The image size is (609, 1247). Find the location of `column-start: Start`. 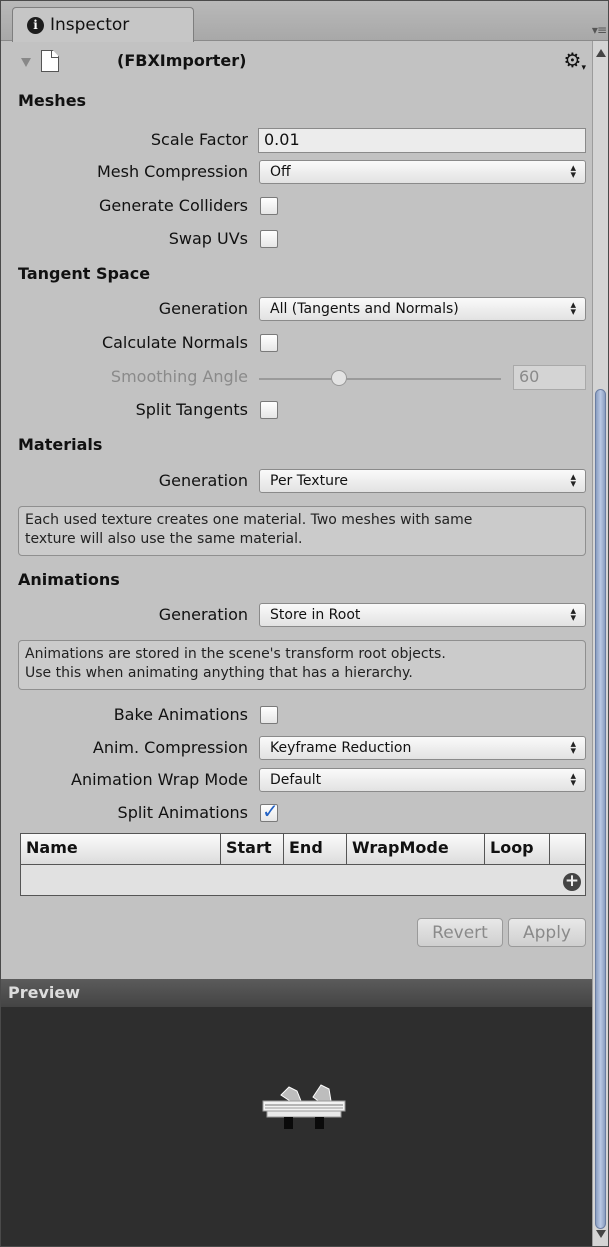

column-start: Start is located at coordinates (252, 849).